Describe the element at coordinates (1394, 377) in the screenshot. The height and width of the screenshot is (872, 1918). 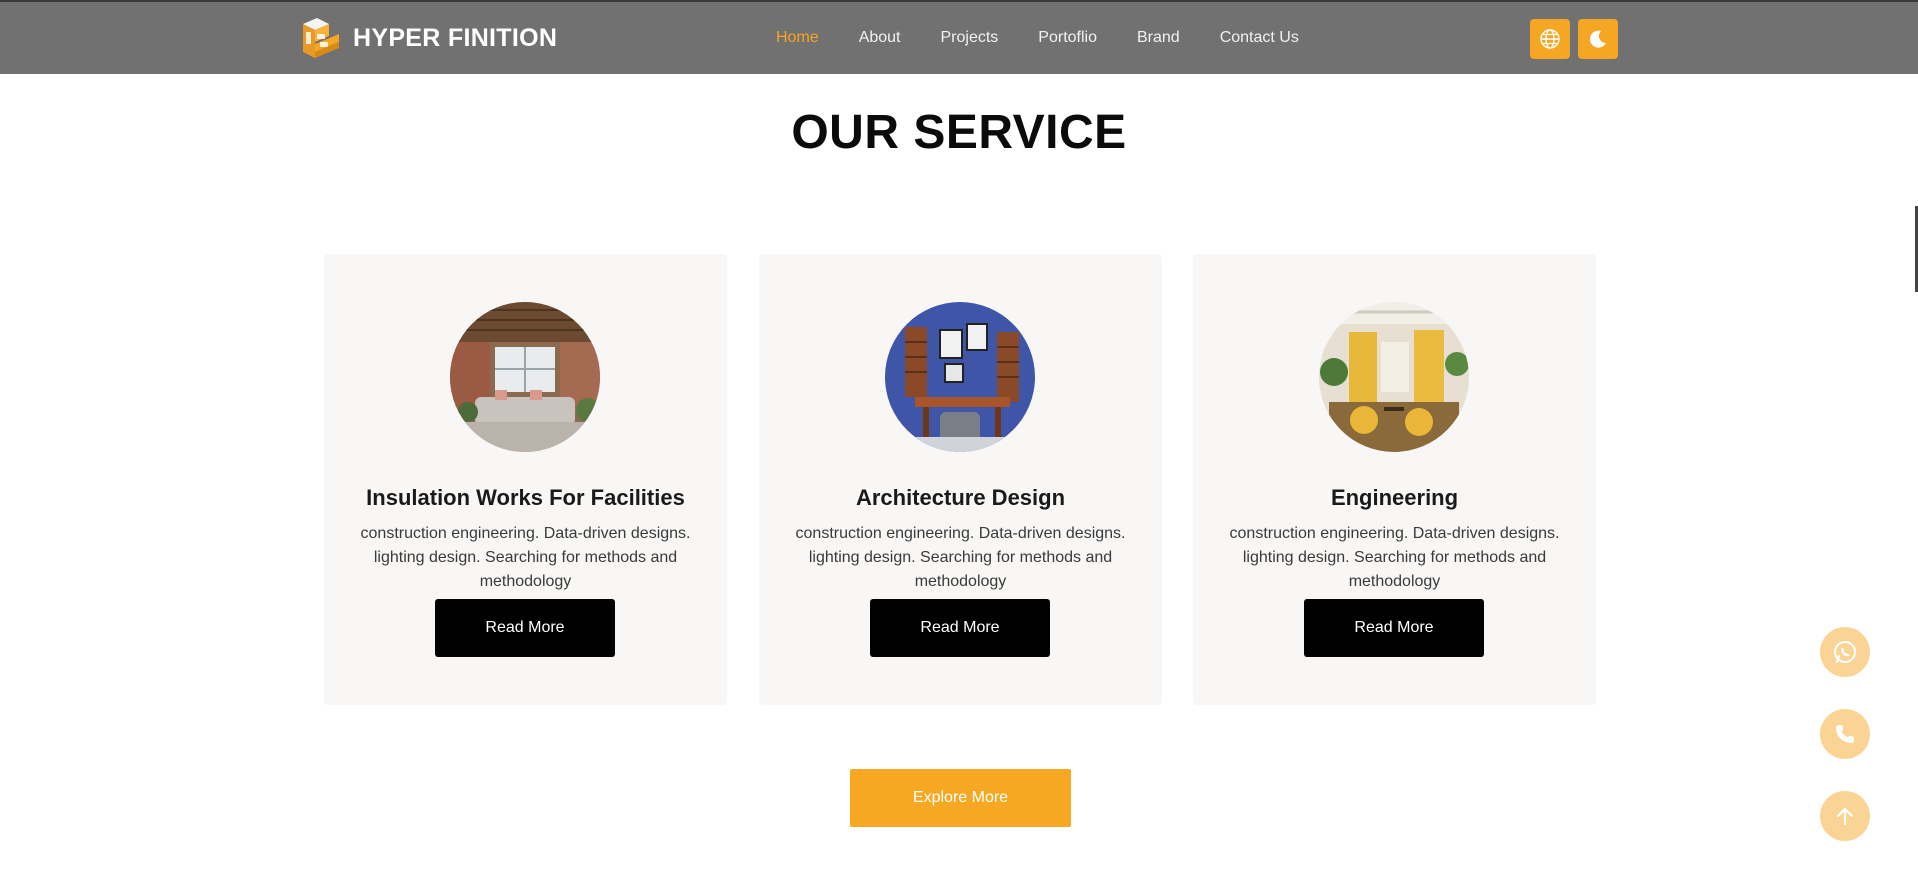
I see `service-image-restaurant` at that location.